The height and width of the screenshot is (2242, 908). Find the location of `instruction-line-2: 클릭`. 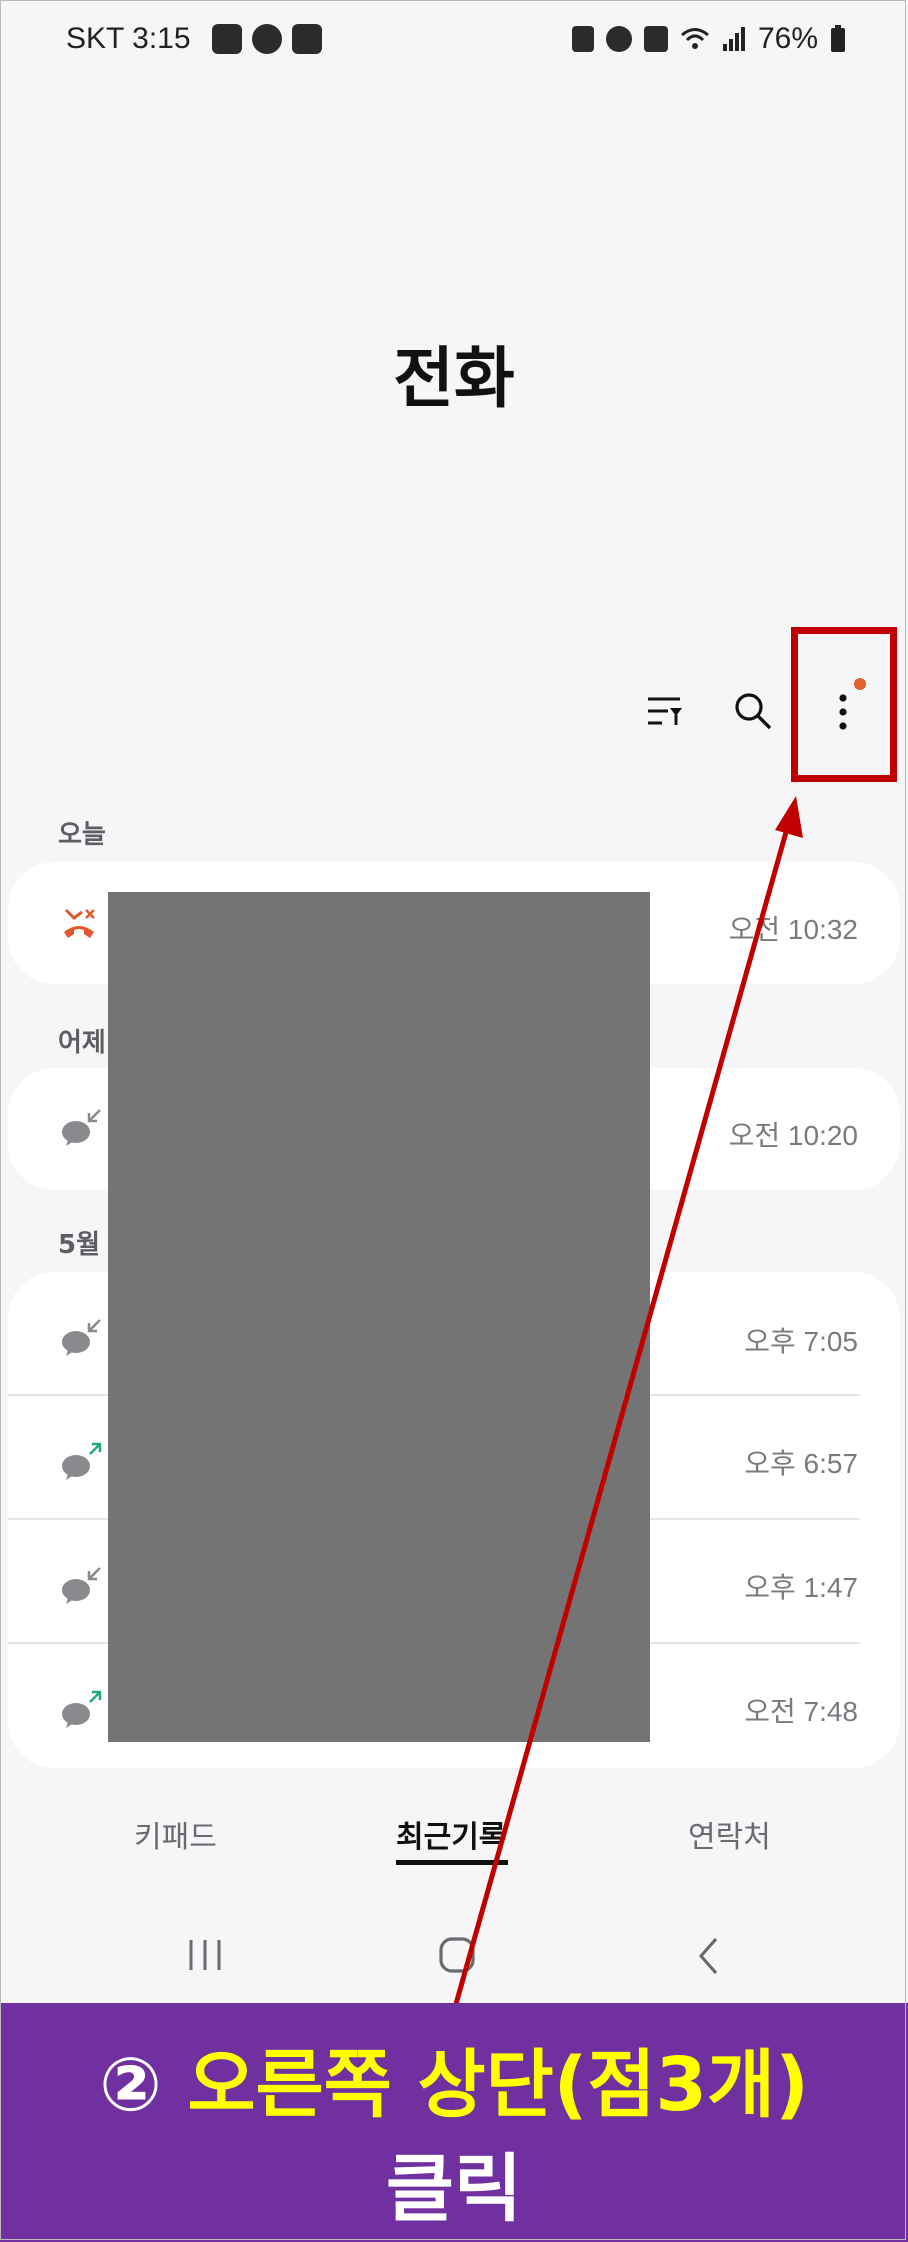

instruction-line-2: 클릭 is located at coordinates (454, 2189).